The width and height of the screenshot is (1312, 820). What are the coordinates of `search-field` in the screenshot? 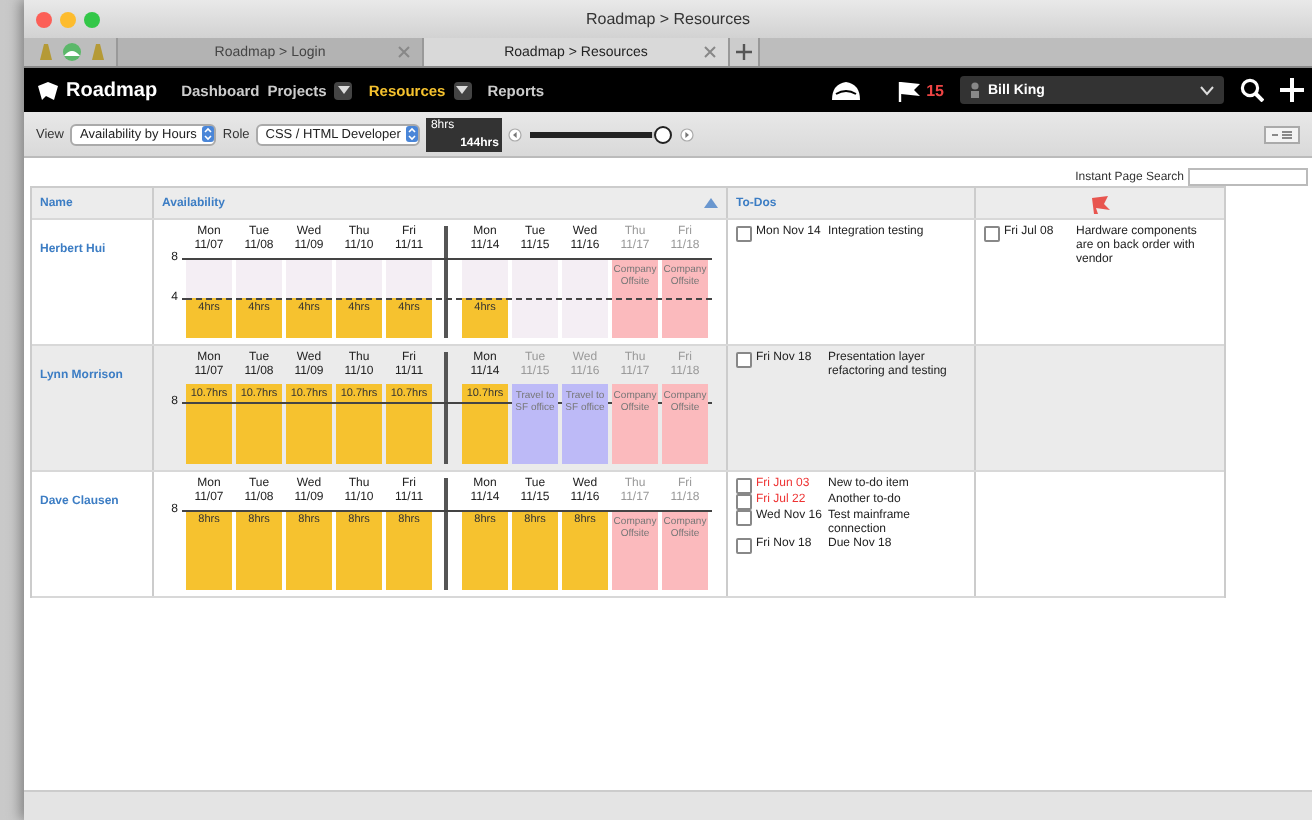 It's located at (1248, 177).